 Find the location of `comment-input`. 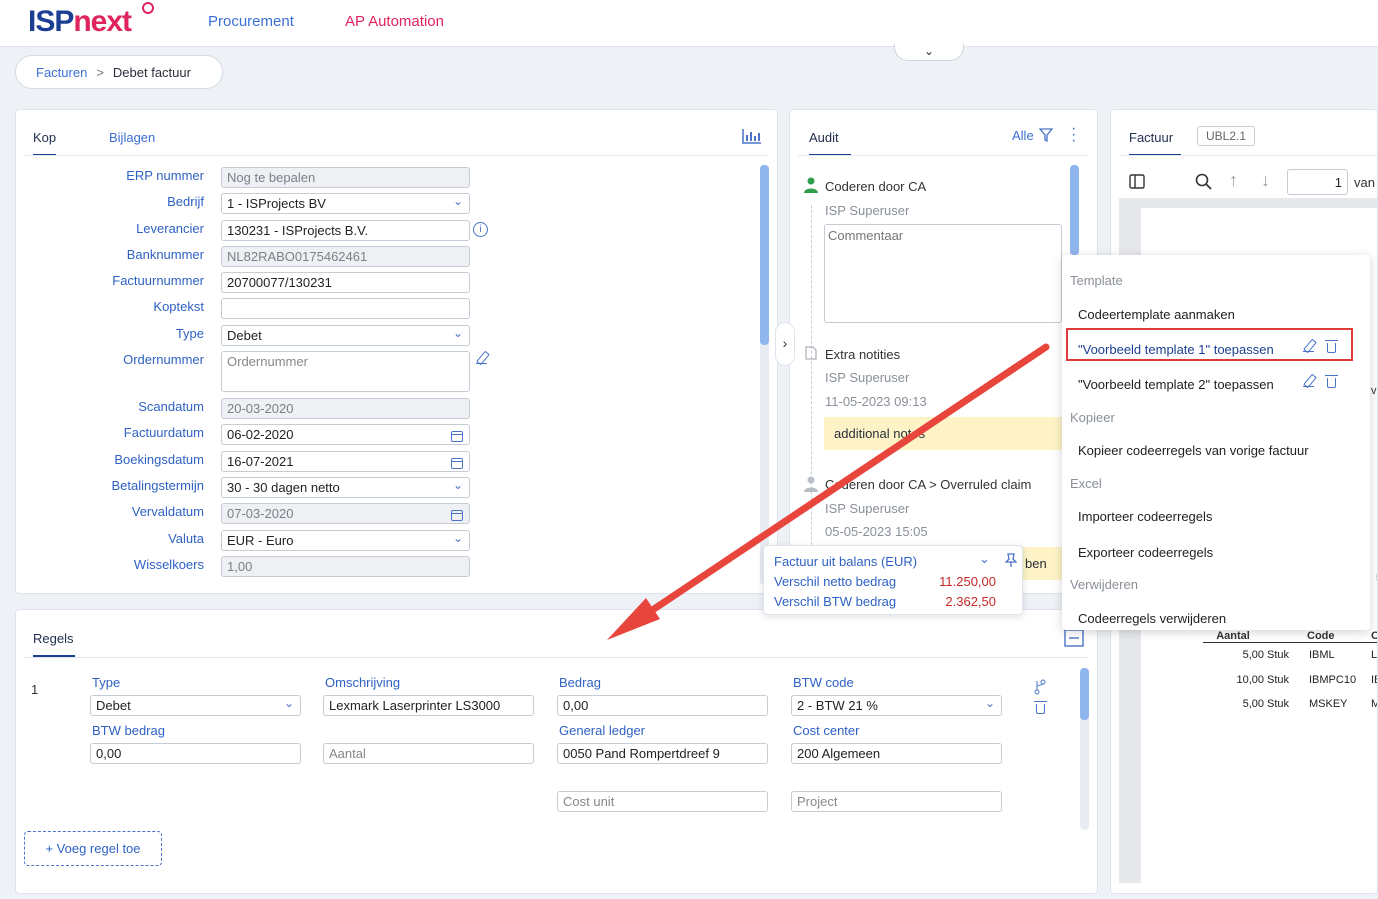

comment-input is located at coordinates (943, 273).